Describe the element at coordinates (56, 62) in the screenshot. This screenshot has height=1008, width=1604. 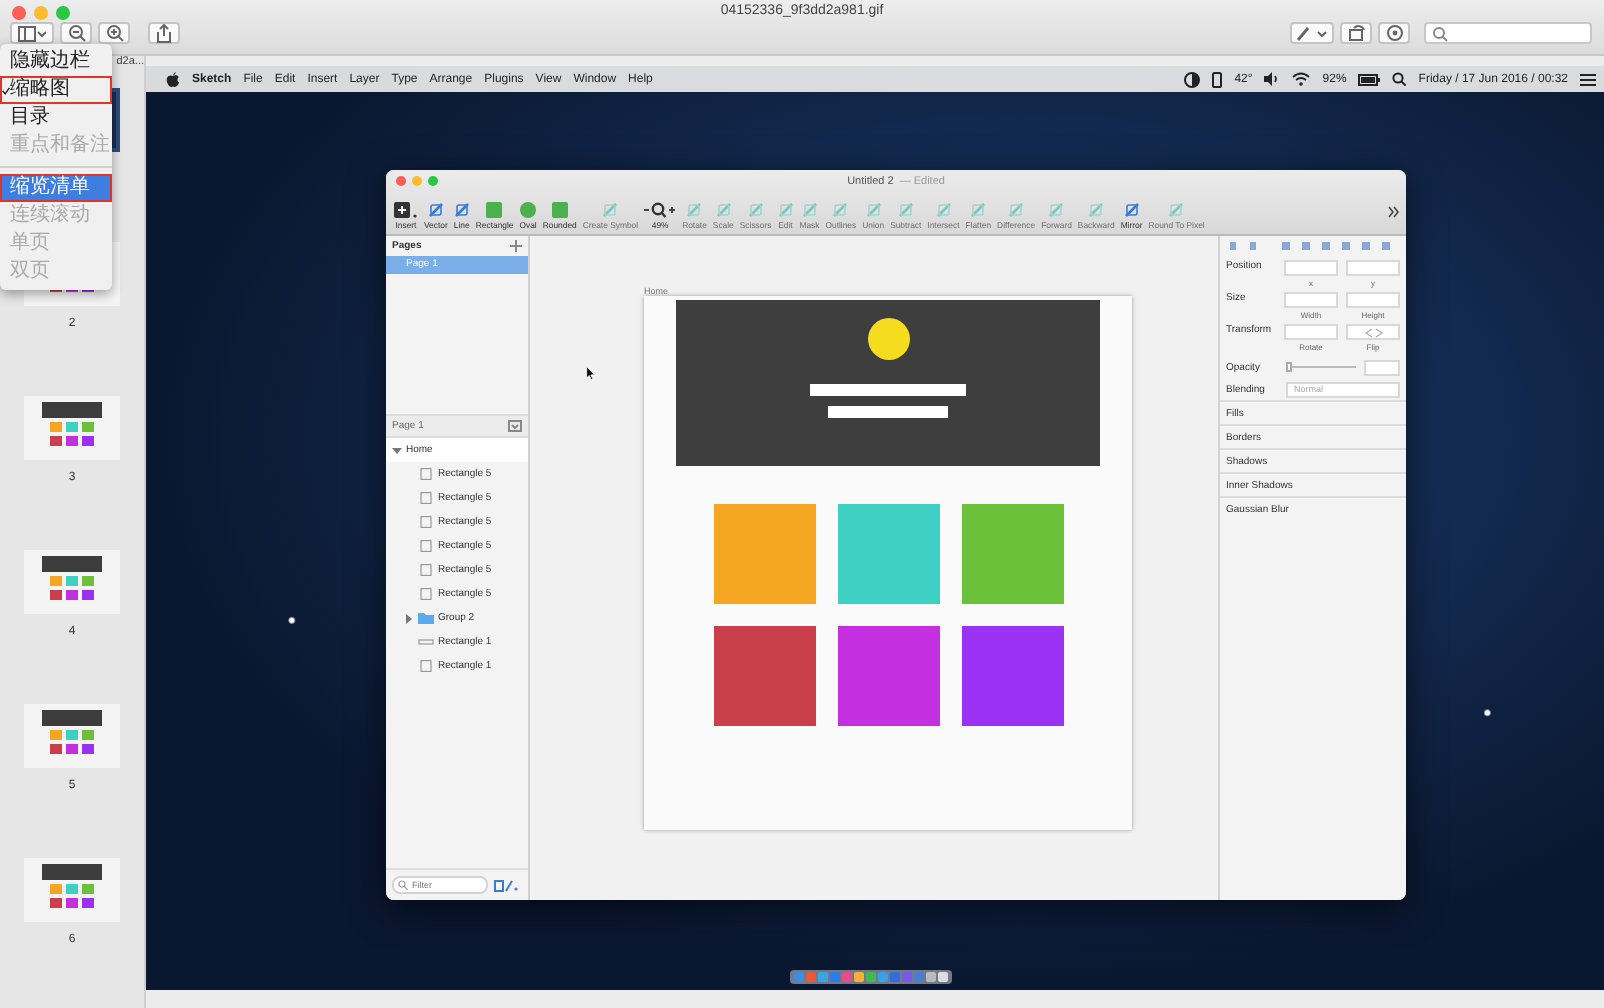
I see `menu-item: 隐藏边栏` at that location.